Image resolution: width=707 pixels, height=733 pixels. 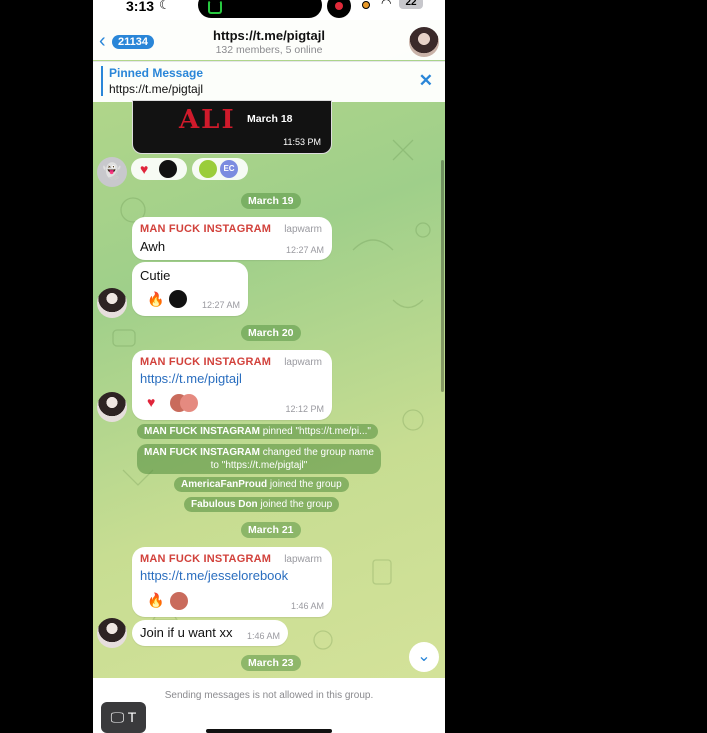 What do you see at coordinates (153, 246) in the screenshot?
I see `message-text: Awh` at bounding box center [153, 246].